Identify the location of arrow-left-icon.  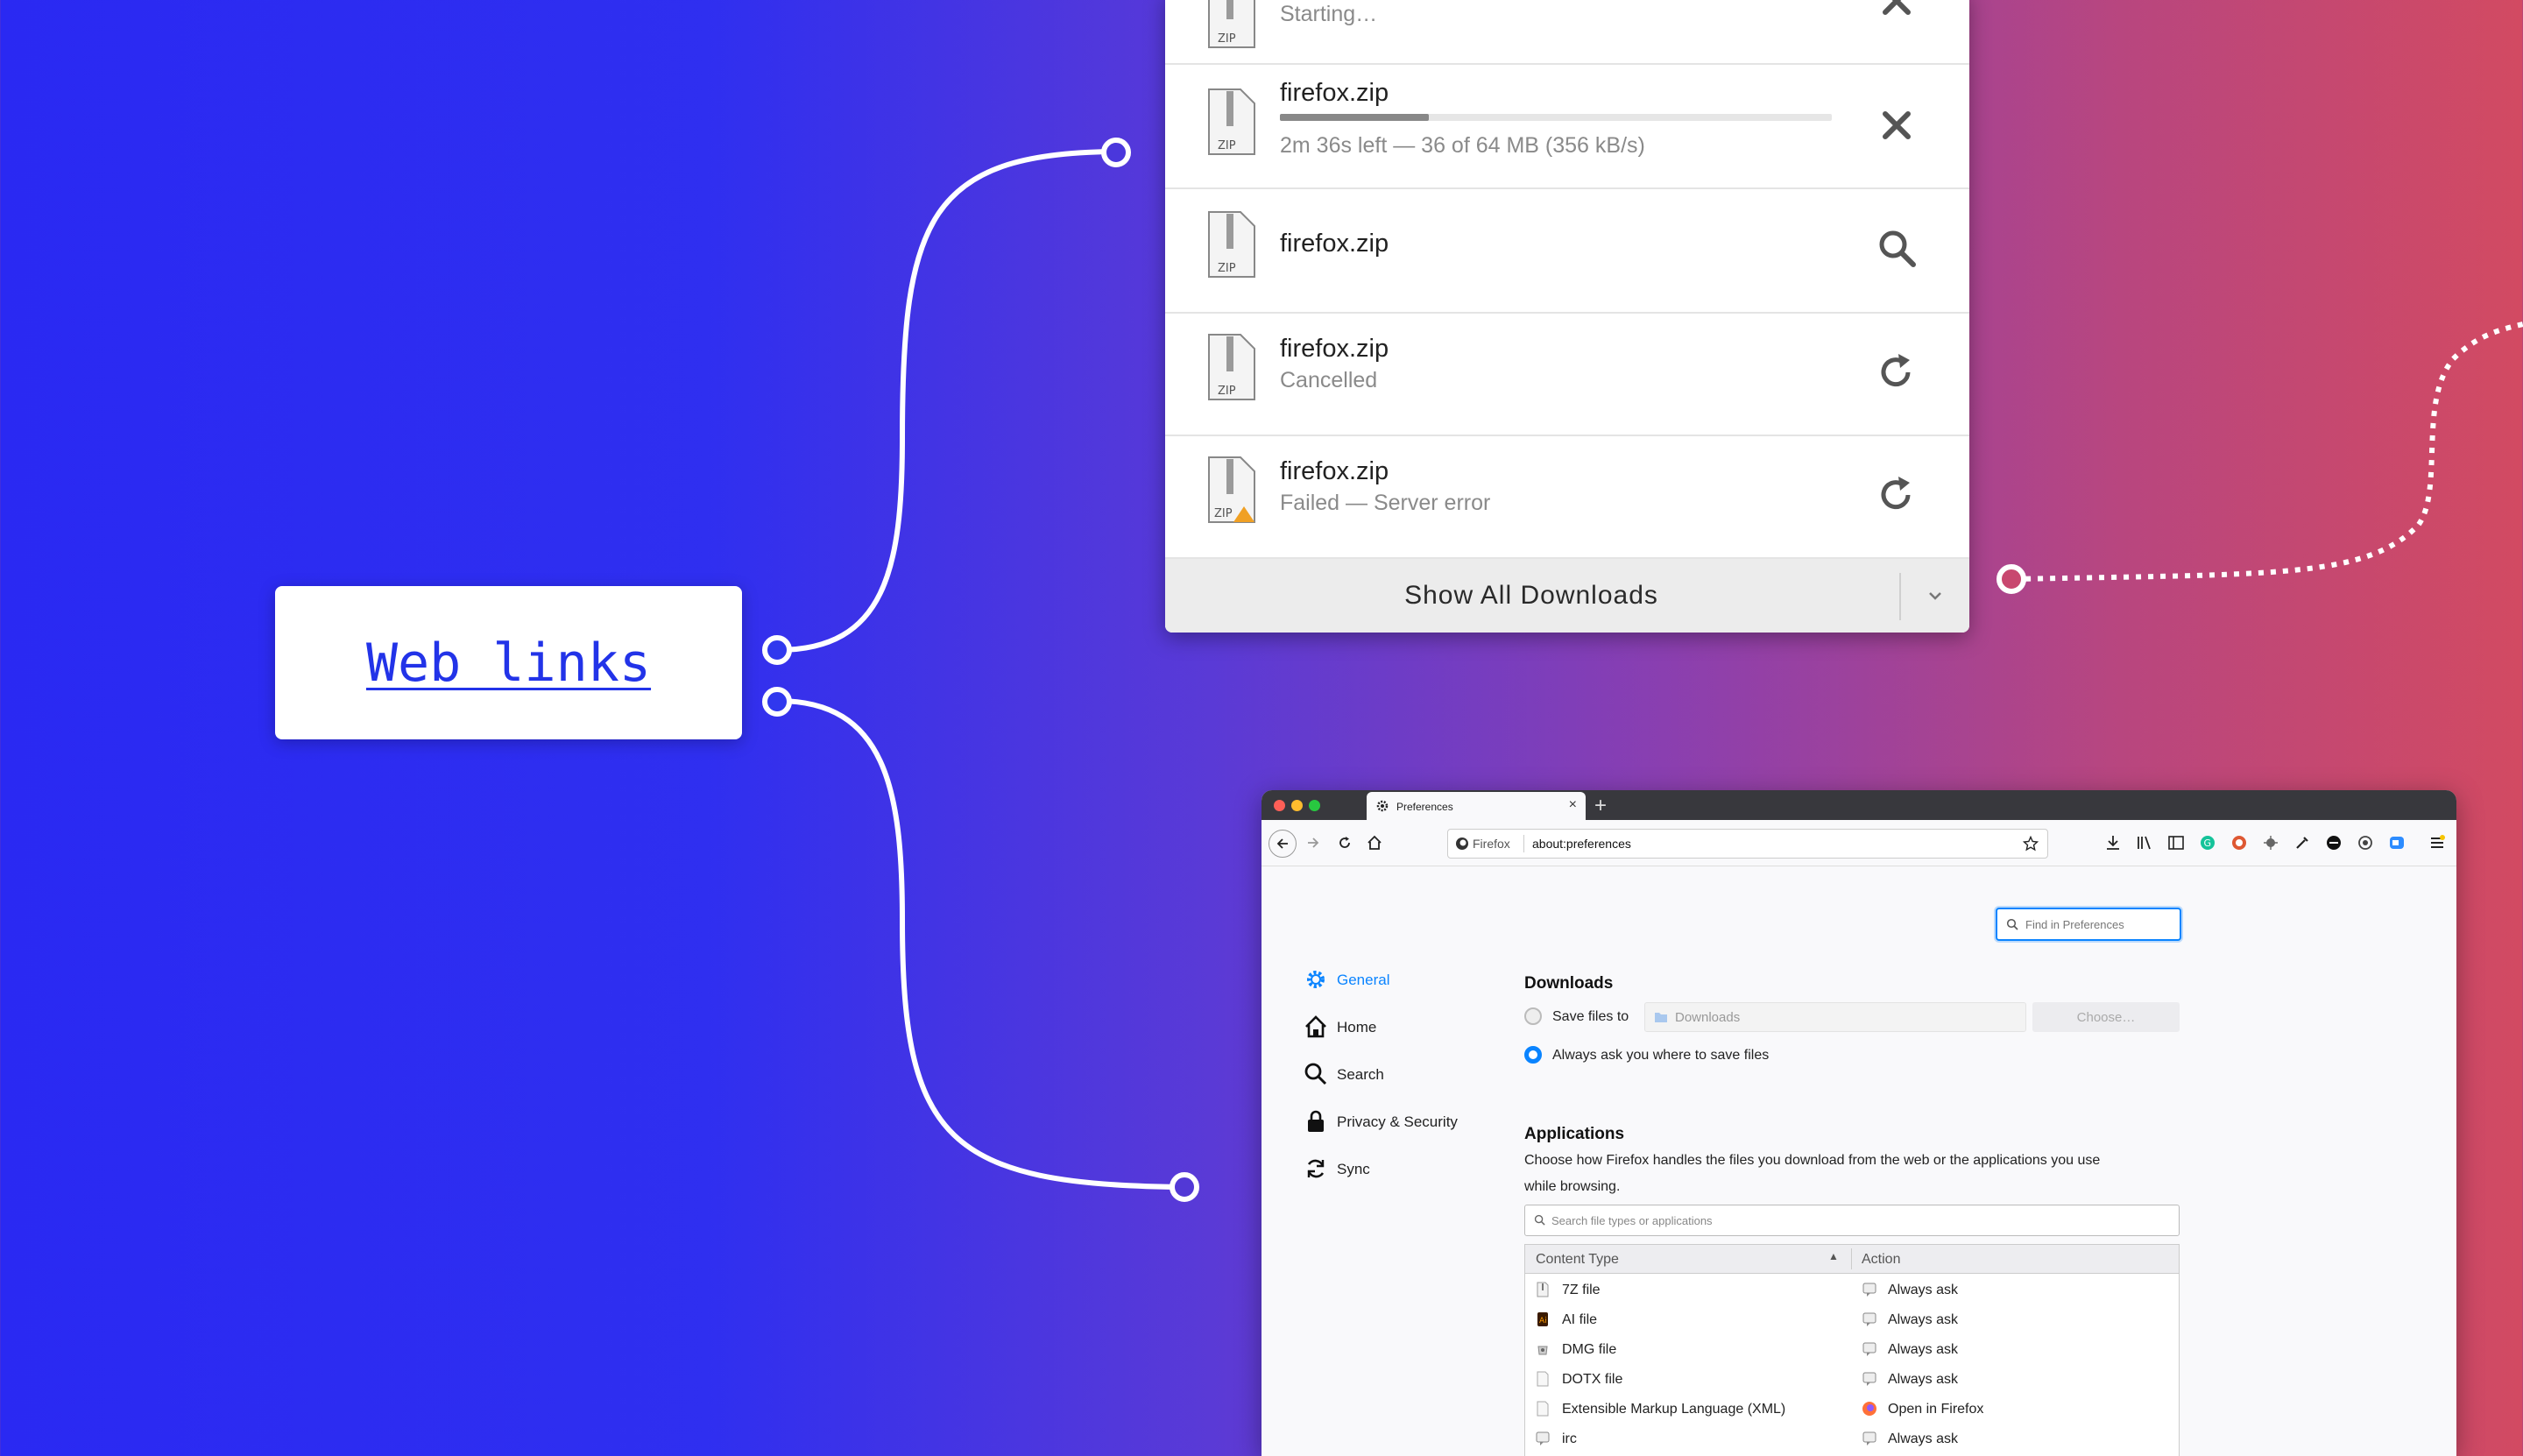
(1282, 843).